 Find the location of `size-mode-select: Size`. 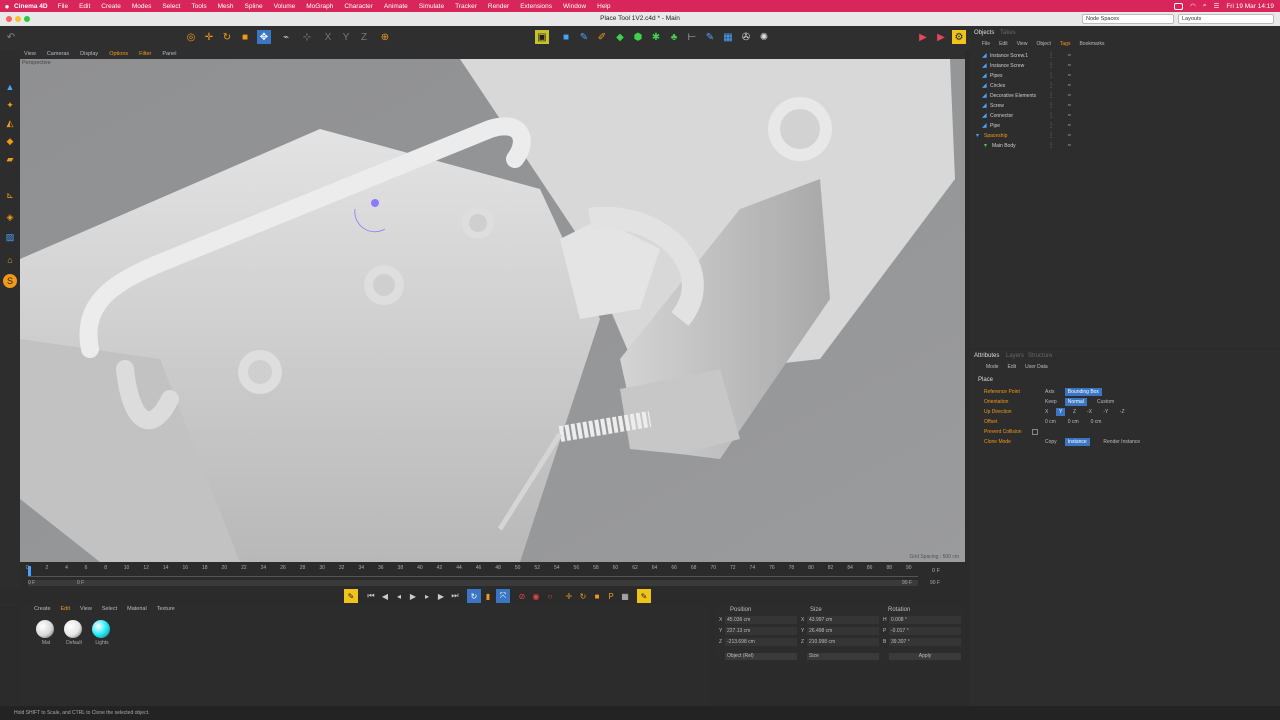

size-mode-select: Size is located at coordinates (843, 656).